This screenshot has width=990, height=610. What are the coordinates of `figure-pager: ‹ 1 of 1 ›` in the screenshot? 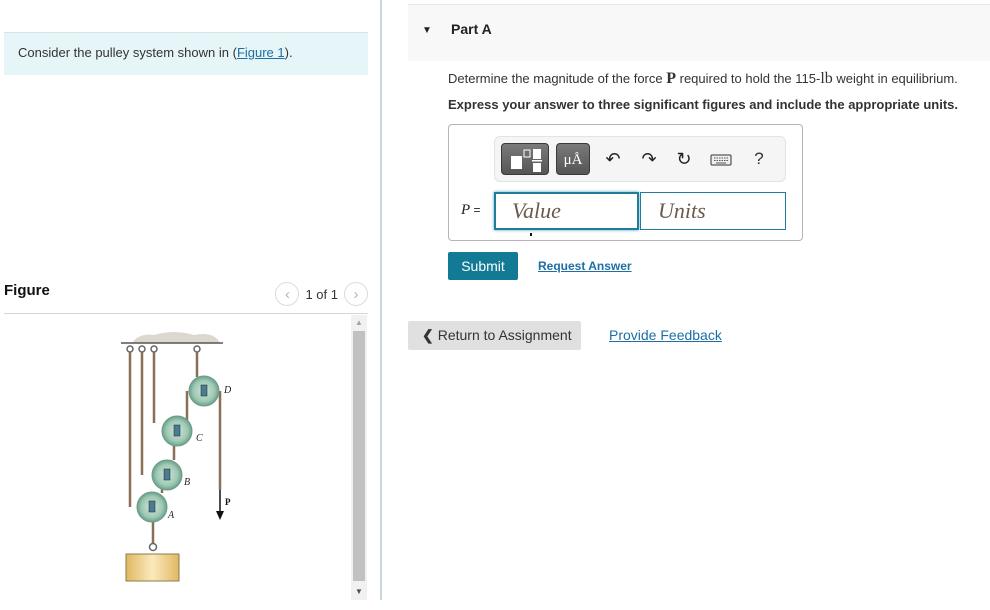 It's located at (321, 294).